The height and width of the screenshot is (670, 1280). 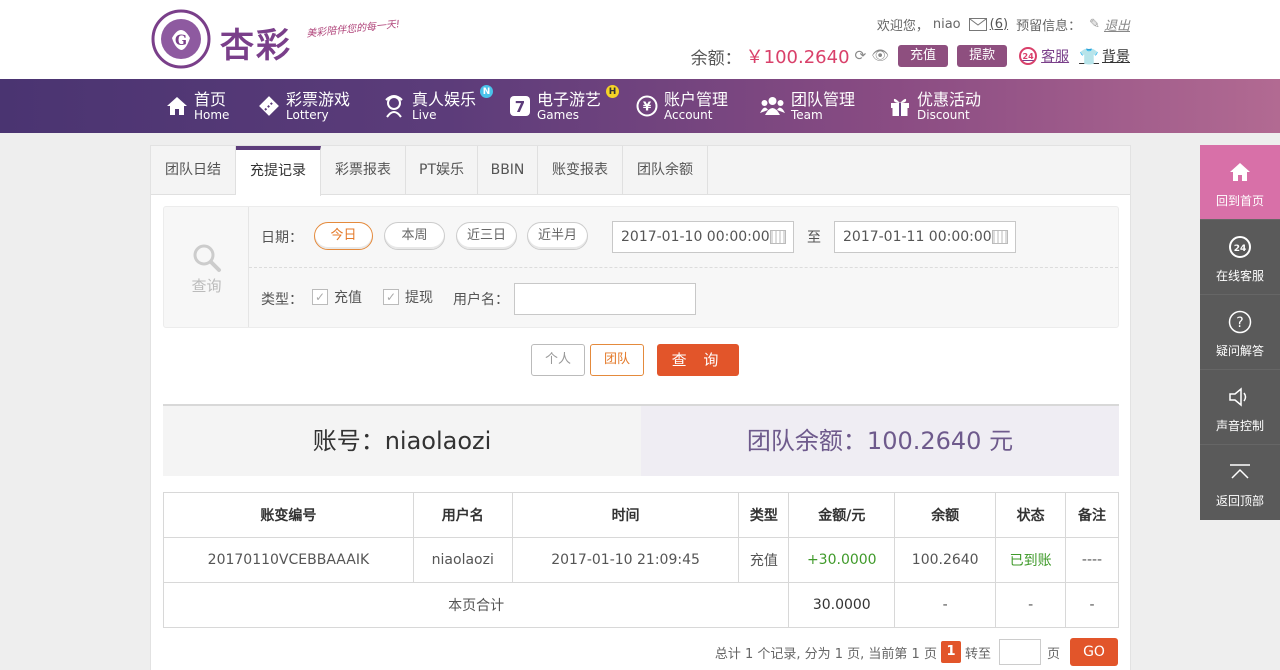 I want to click on nav-games-cn: 电子游艺, so click(x=569, y=99).